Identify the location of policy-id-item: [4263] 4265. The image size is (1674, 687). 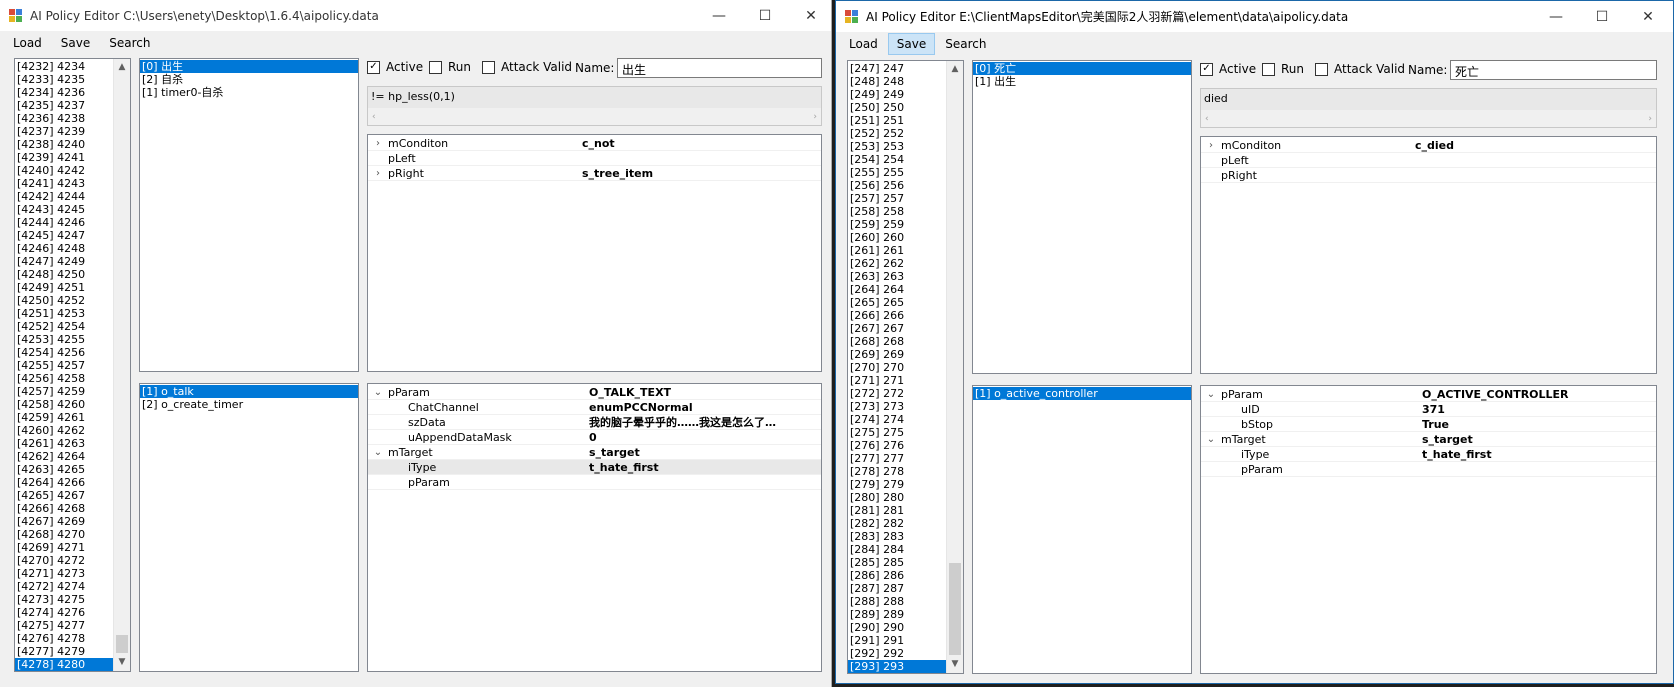
(64, 469).